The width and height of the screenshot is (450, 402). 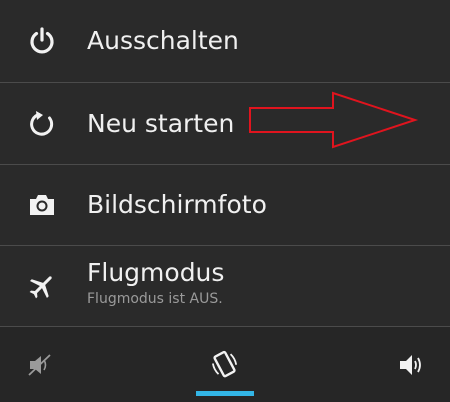 I want to click on annotation-arrow-icon, so click(x=334, y=120).